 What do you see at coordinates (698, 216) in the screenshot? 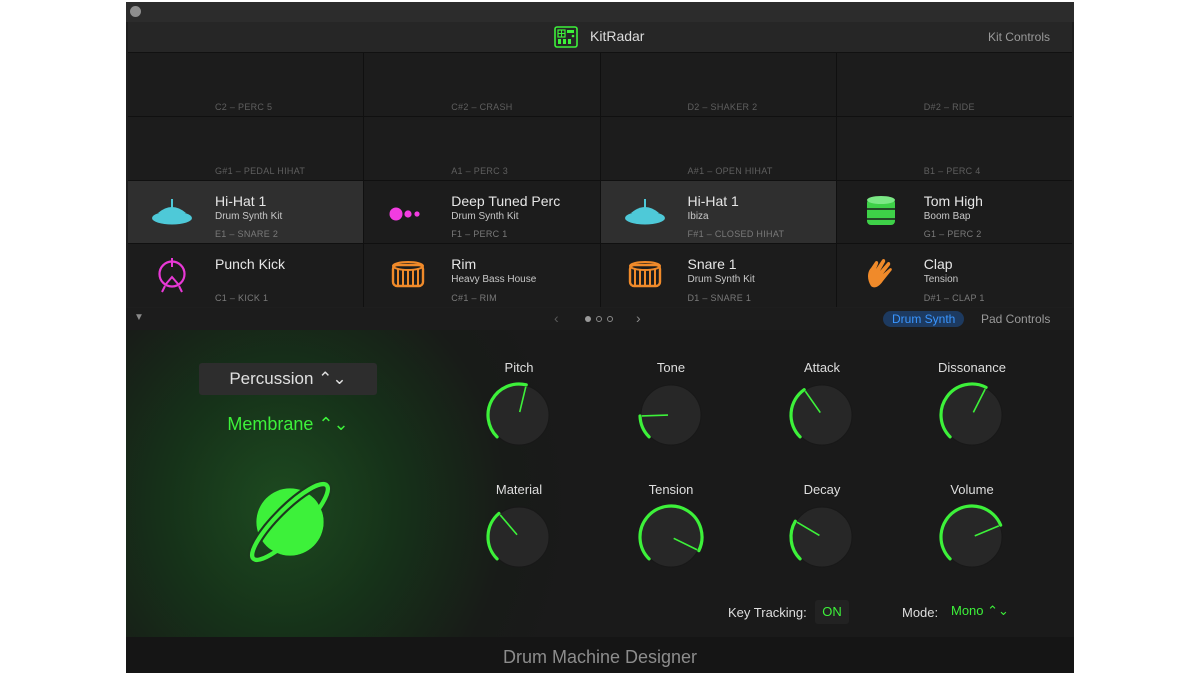
I see `pad-kit-name: Ibiza` at bounding box center [698, 216].